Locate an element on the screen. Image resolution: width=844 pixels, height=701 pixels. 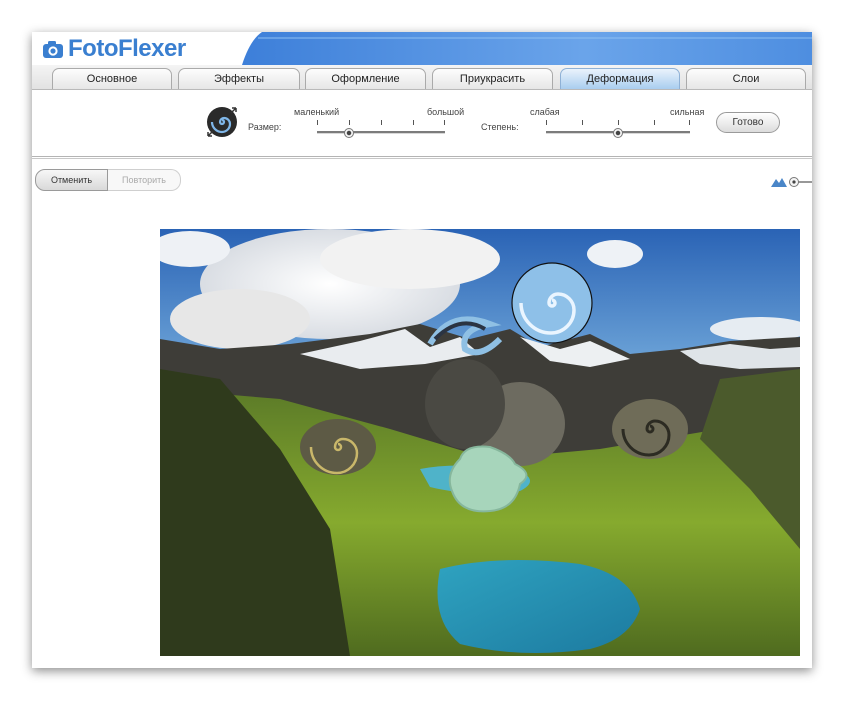
camera-icon is located at coordinates (53, 49).